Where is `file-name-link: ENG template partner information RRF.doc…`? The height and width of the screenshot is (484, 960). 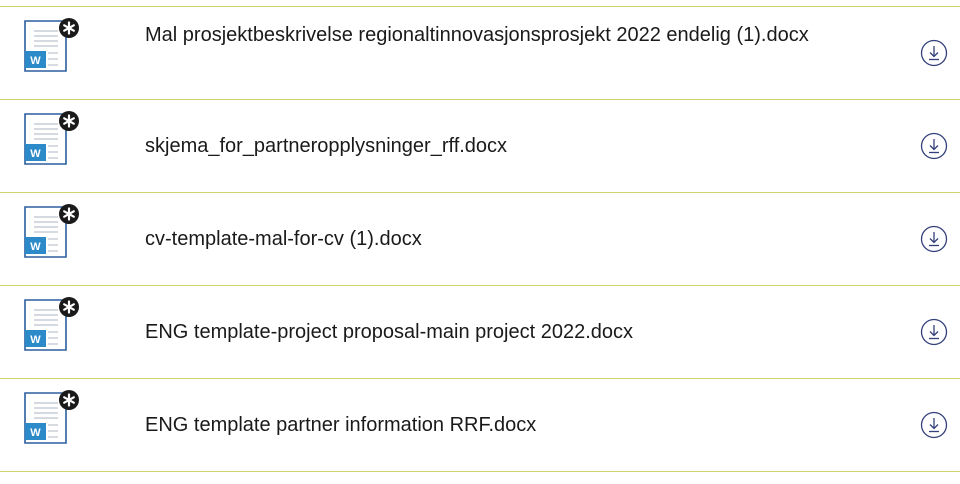
file-name-link: ENG template partner information RRF.doc… is located at coordinates (482, 425).